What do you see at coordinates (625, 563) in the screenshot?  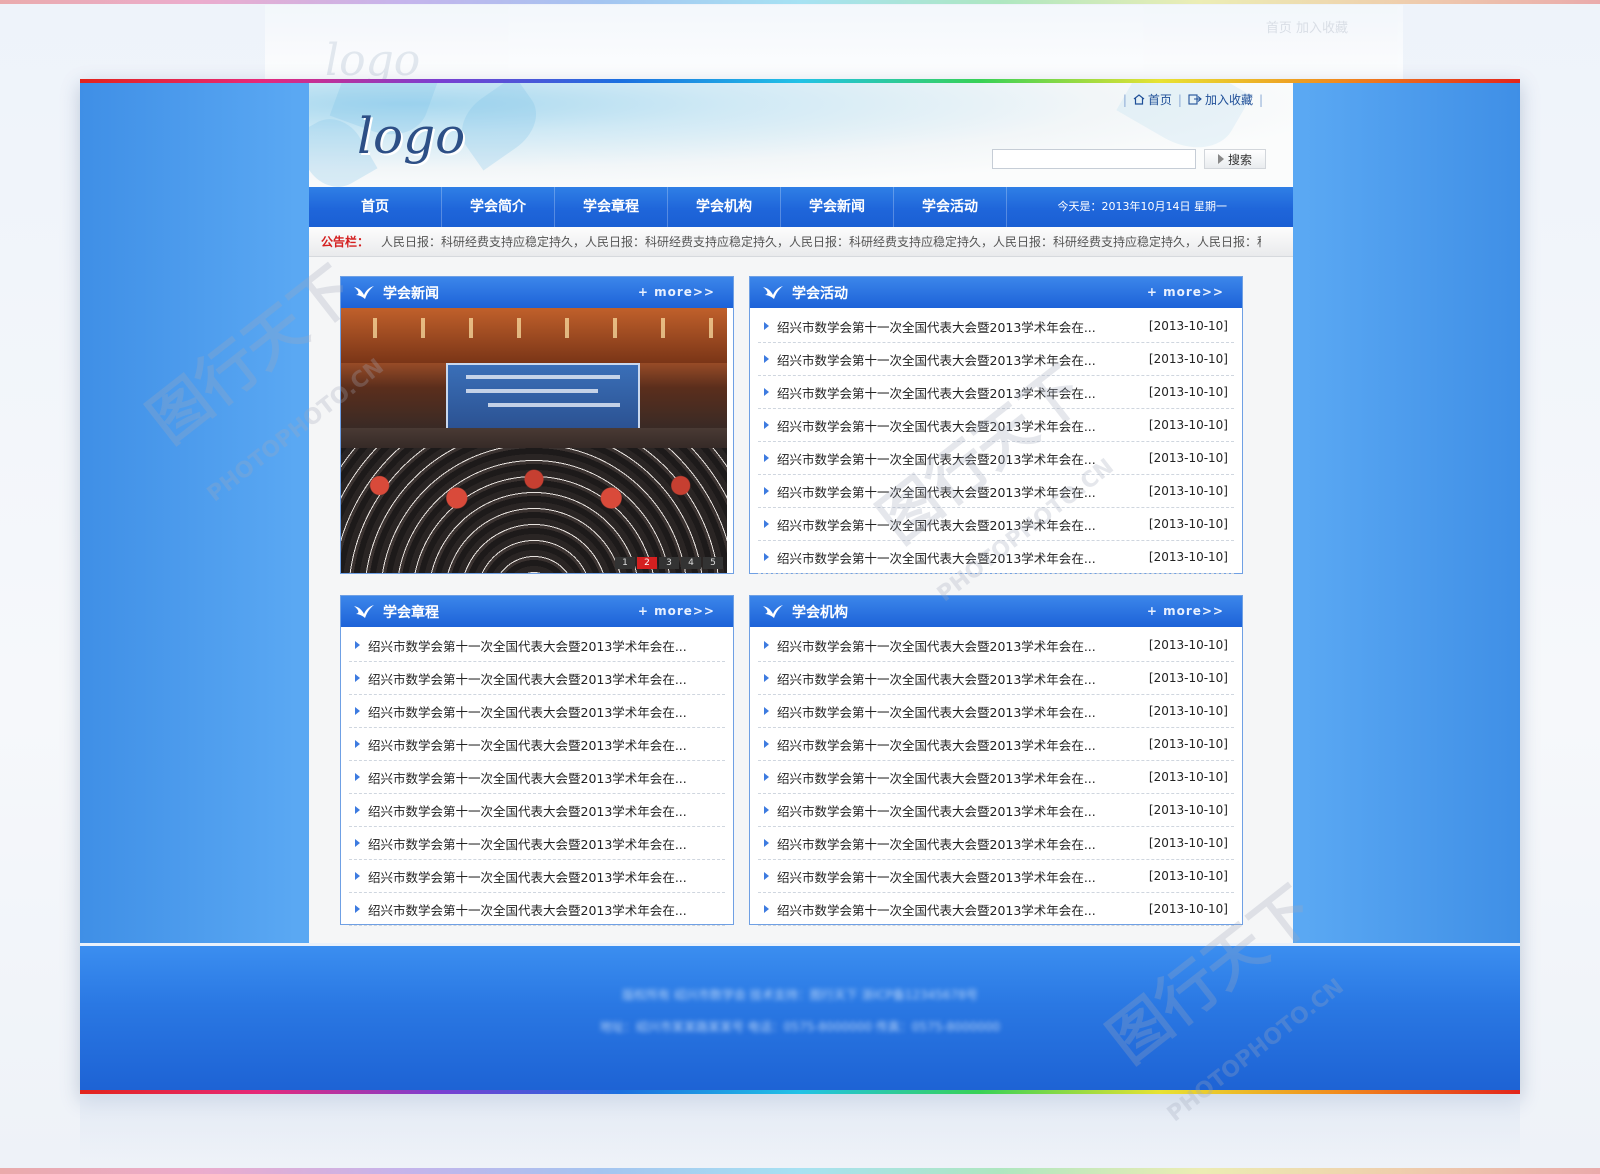 I see `slide-page-1: 1` at bounding box center [625, 563].